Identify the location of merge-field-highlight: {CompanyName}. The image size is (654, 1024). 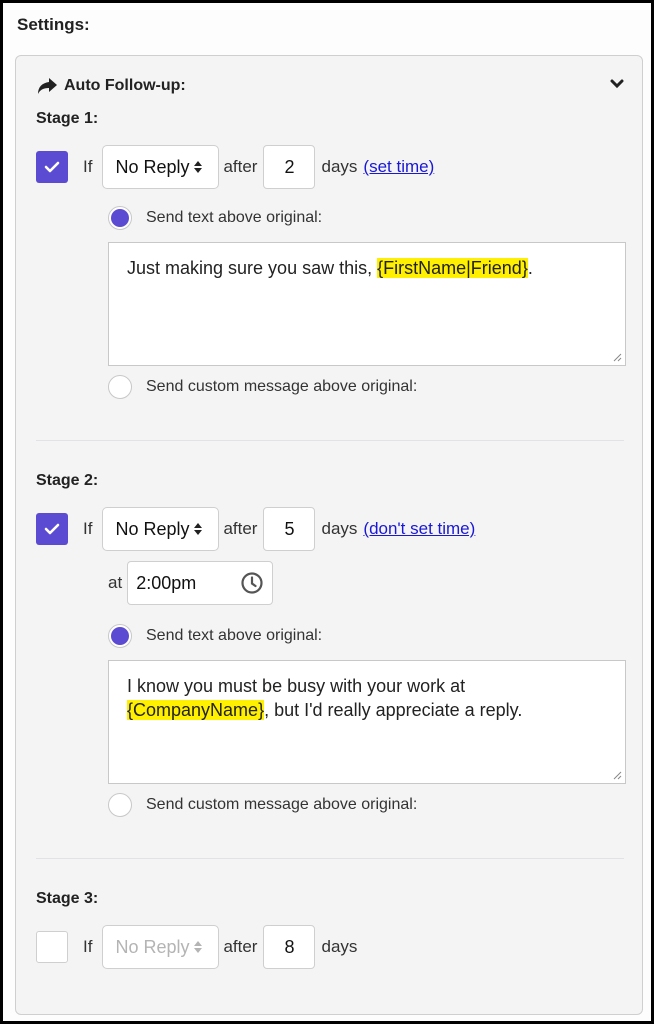
(196, 710).